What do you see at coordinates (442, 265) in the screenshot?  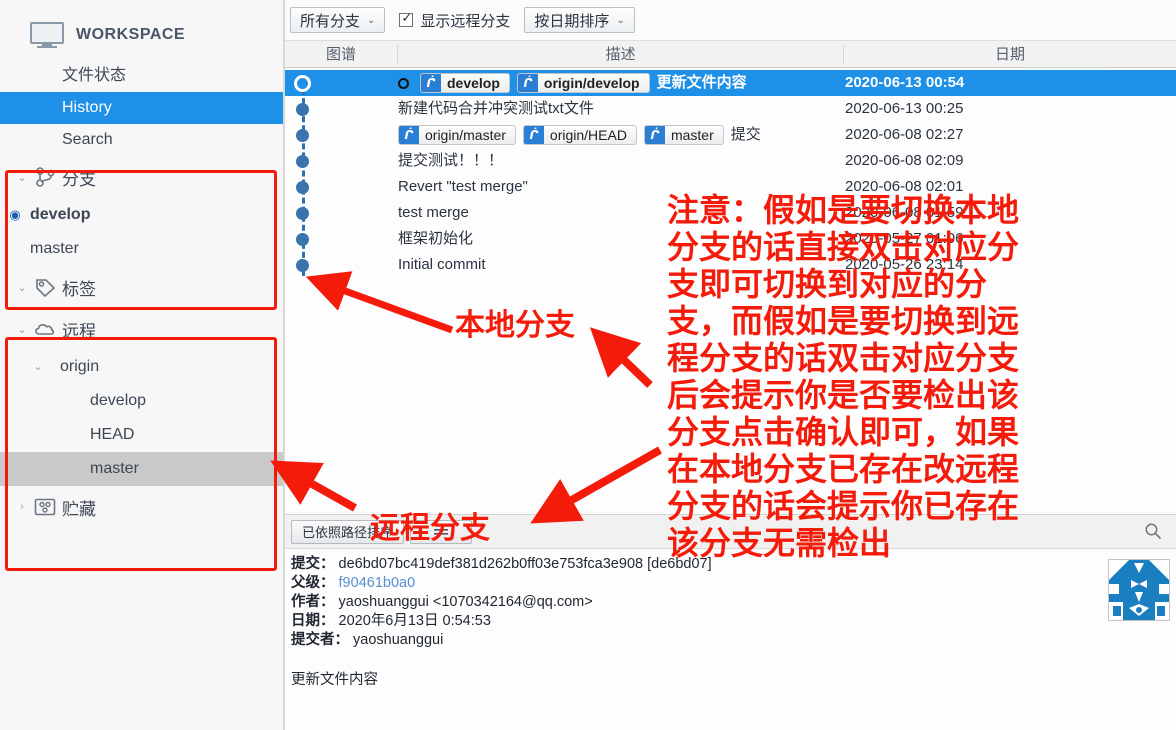 I see `commit-description-cell: Initial commit` at bounding box center [442, 265].